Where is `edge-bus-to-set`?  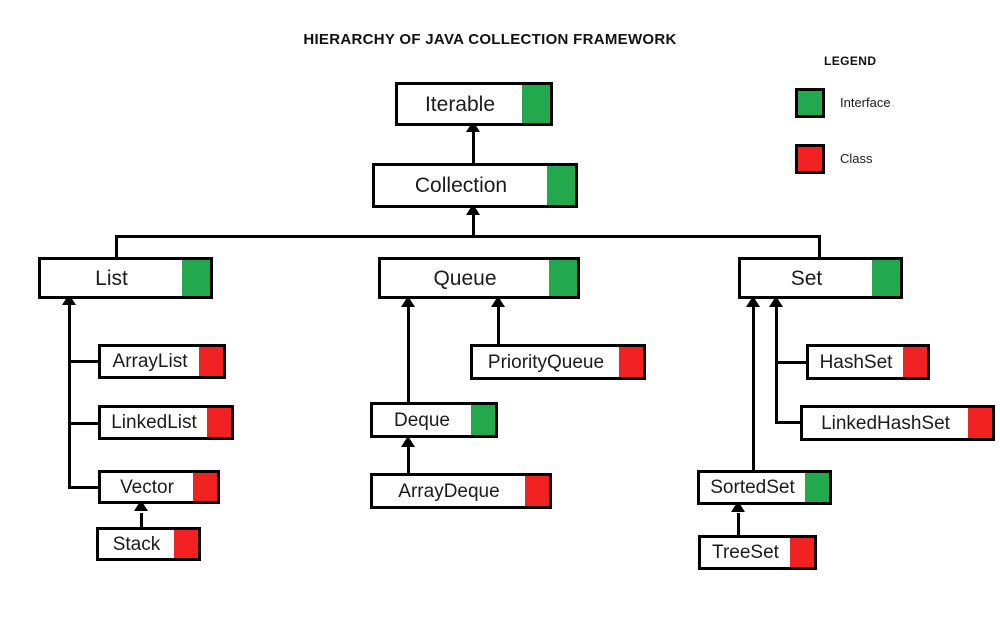
edge-bus-to-set is located at coordinates (819, 247).